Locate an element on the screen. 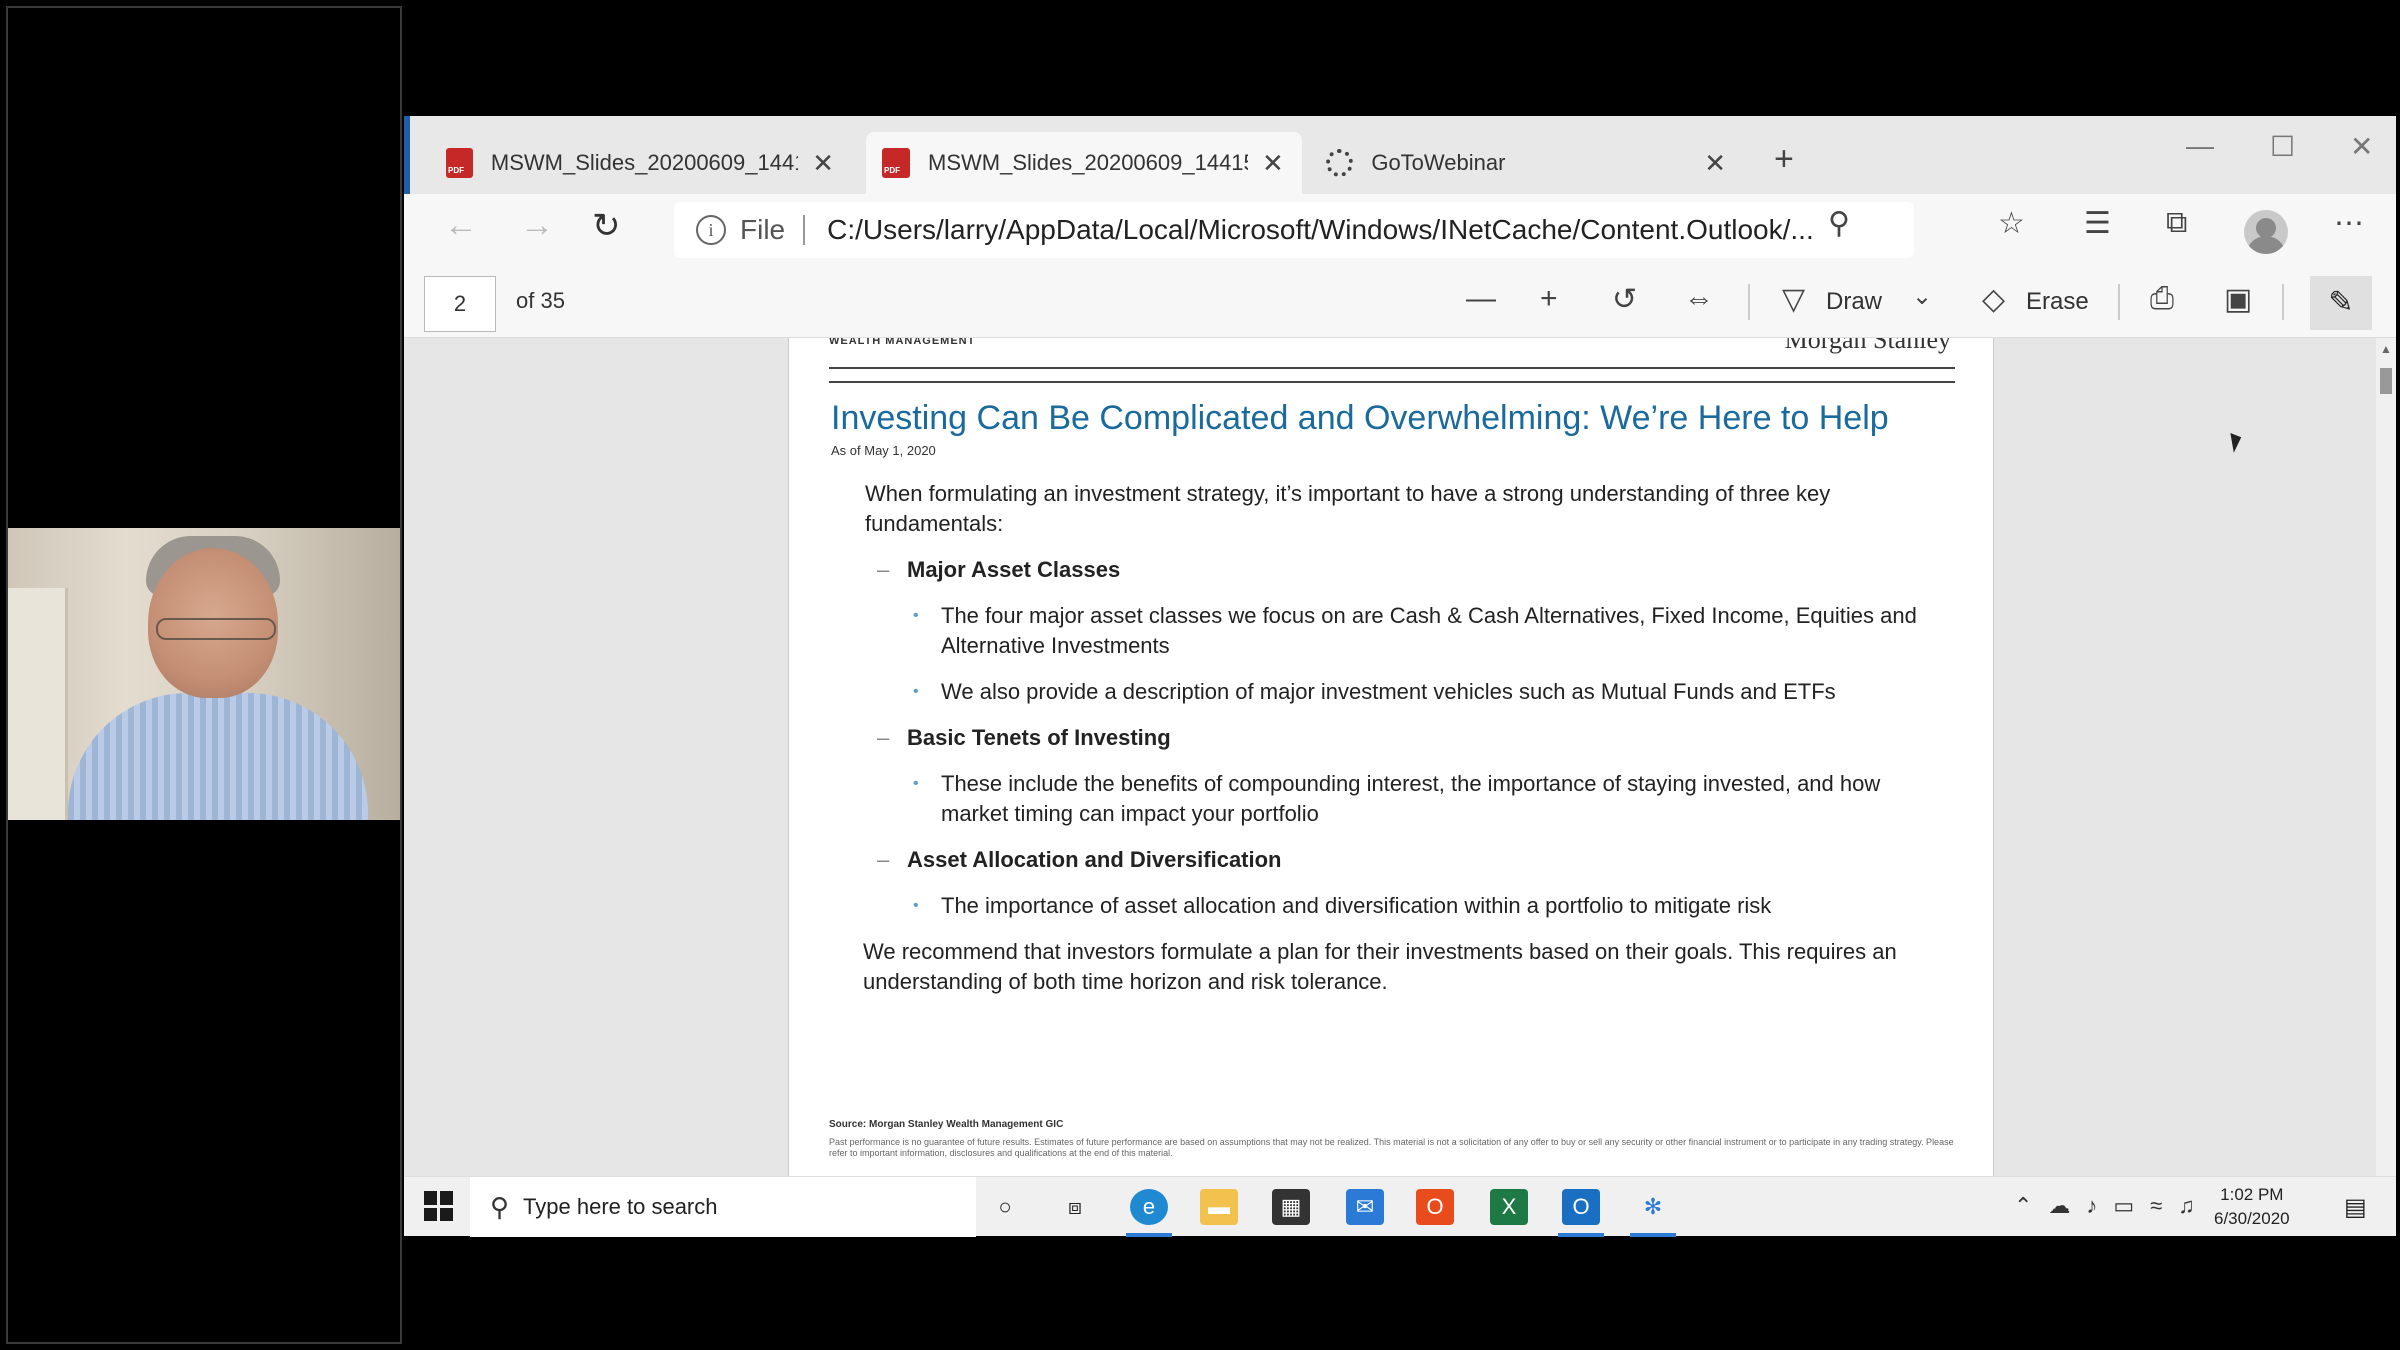 The height and width of the screenshot is (1350, 2400). task-view-icon: ⧈ is located at coordinates (1075, 1207).